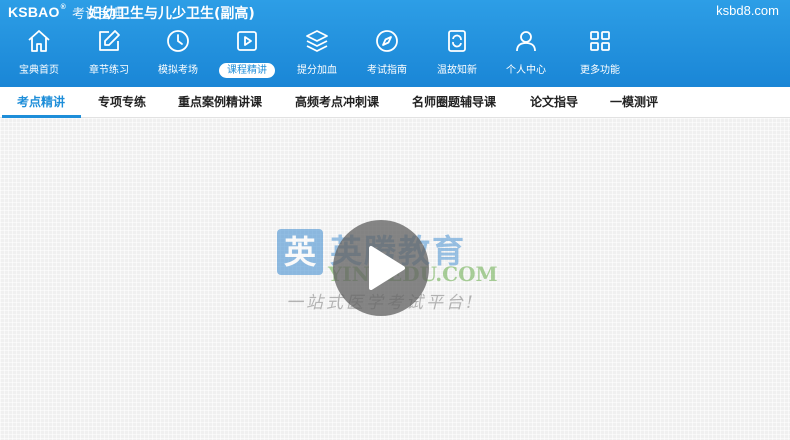  I want to click on logo-text: KSBAO, so click(34, 12).